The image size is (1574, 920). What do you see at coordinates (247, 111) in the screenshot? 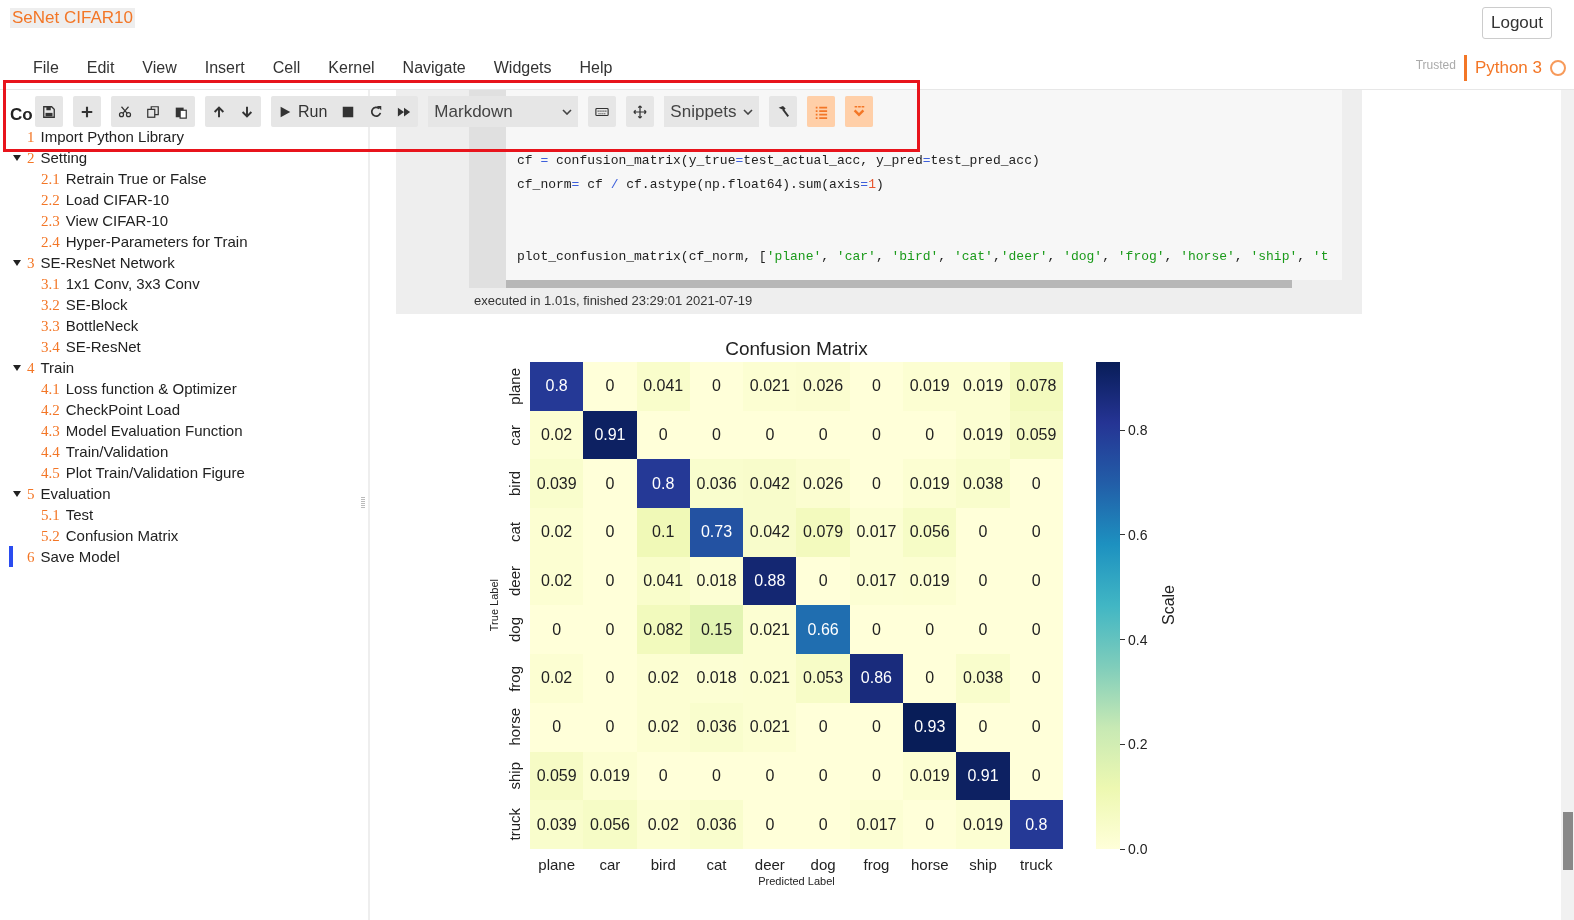
I see `arrow-down-icon` at bounding box center [247, 111].